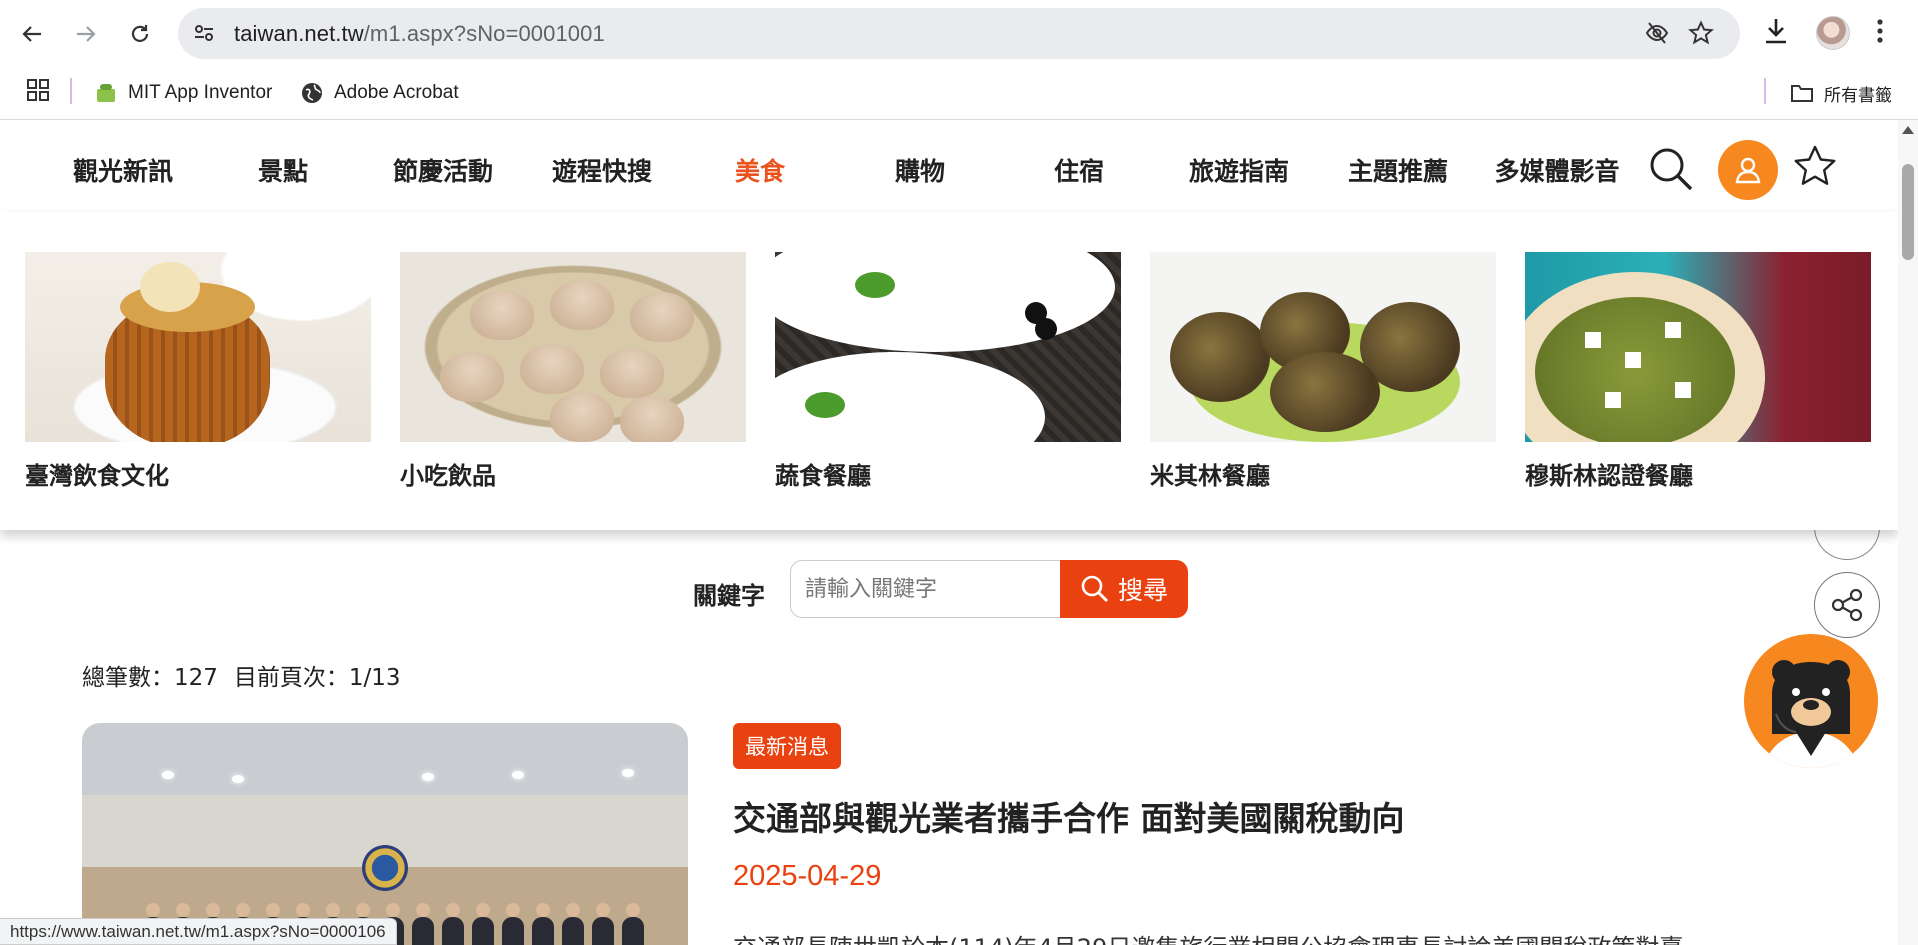  I want to click on keyword-search-input, so click(925, 589).